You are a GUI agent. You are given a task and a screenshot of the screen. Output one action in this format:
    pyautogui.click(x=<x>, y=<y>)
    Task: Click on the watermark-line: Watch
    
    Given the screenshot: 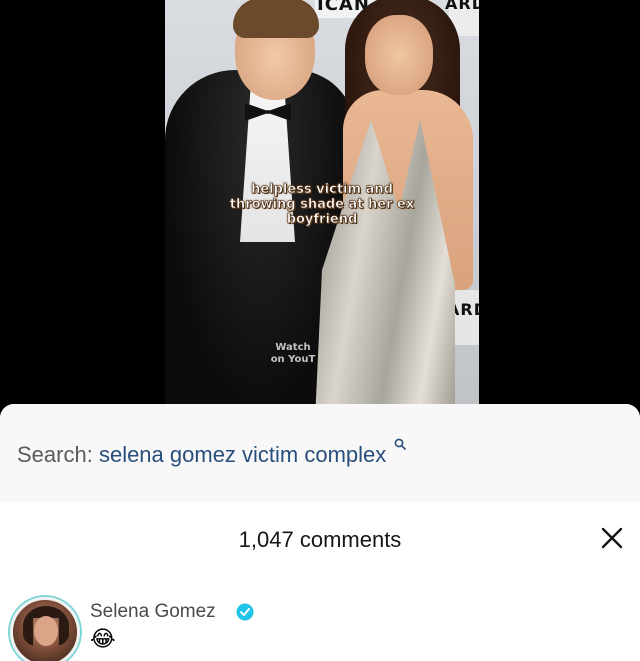 What is the action you would take?
    pyautogui.click(x=293, y=347)
    